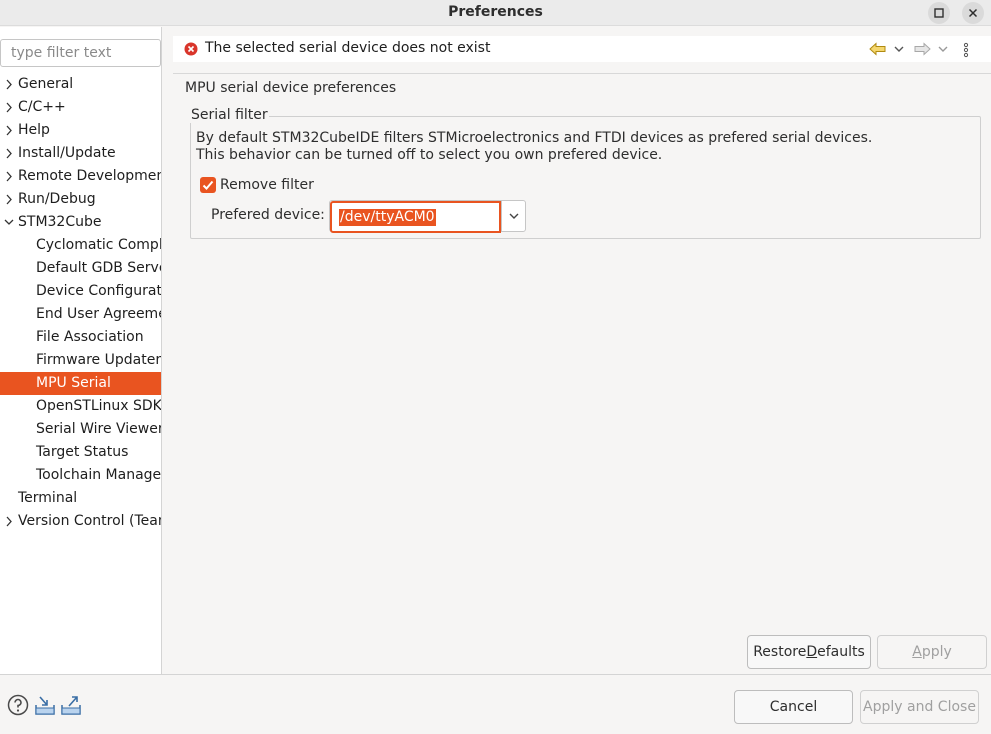 The width and height of the screenshot is (991, 734). I want to click on tree-item-label: C/C++, so click(42, 107).